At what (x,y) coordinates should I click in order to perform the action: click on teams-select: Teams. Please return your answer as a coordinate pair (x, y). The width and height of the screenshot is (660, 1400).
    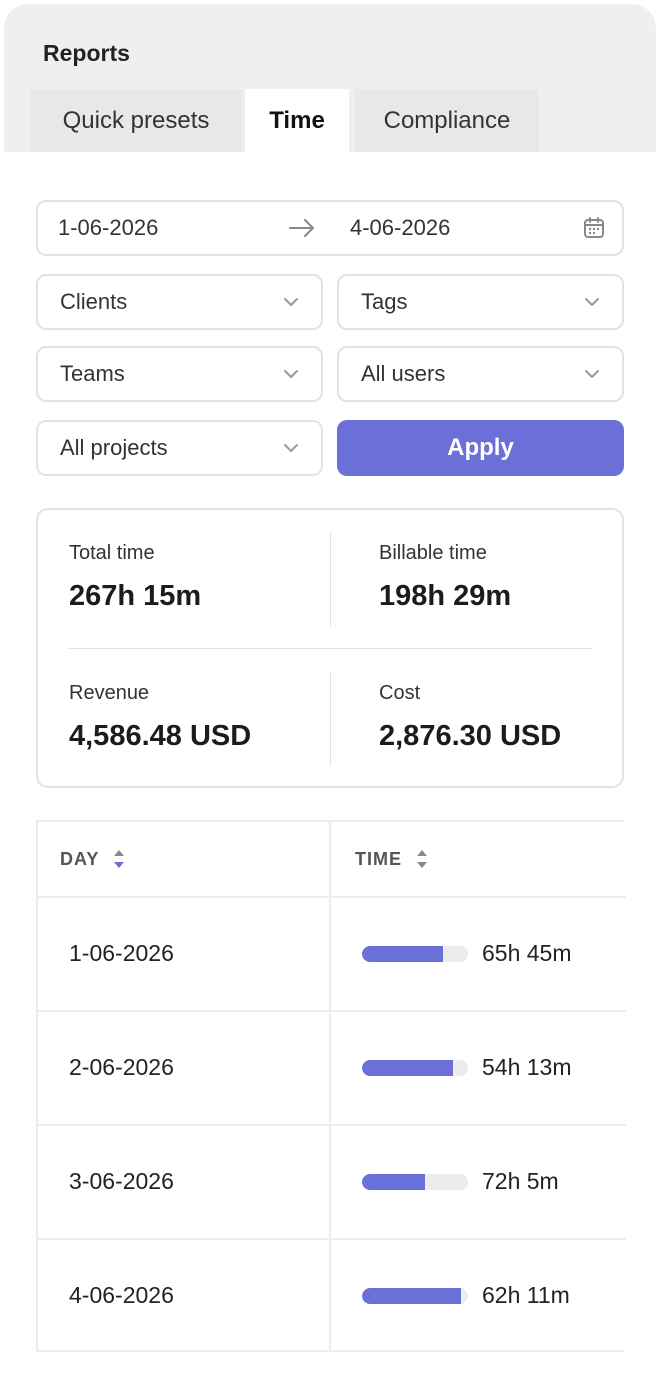
    Looking at the image, I should click on (179, 374).